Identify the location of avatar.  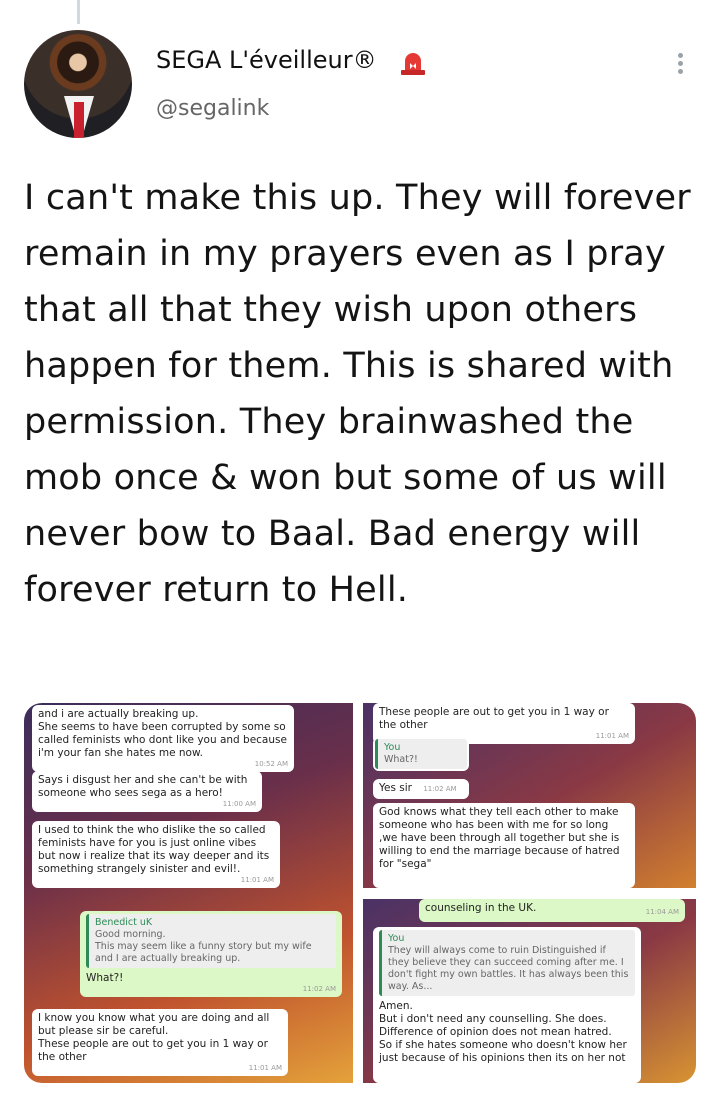
(78, 84).